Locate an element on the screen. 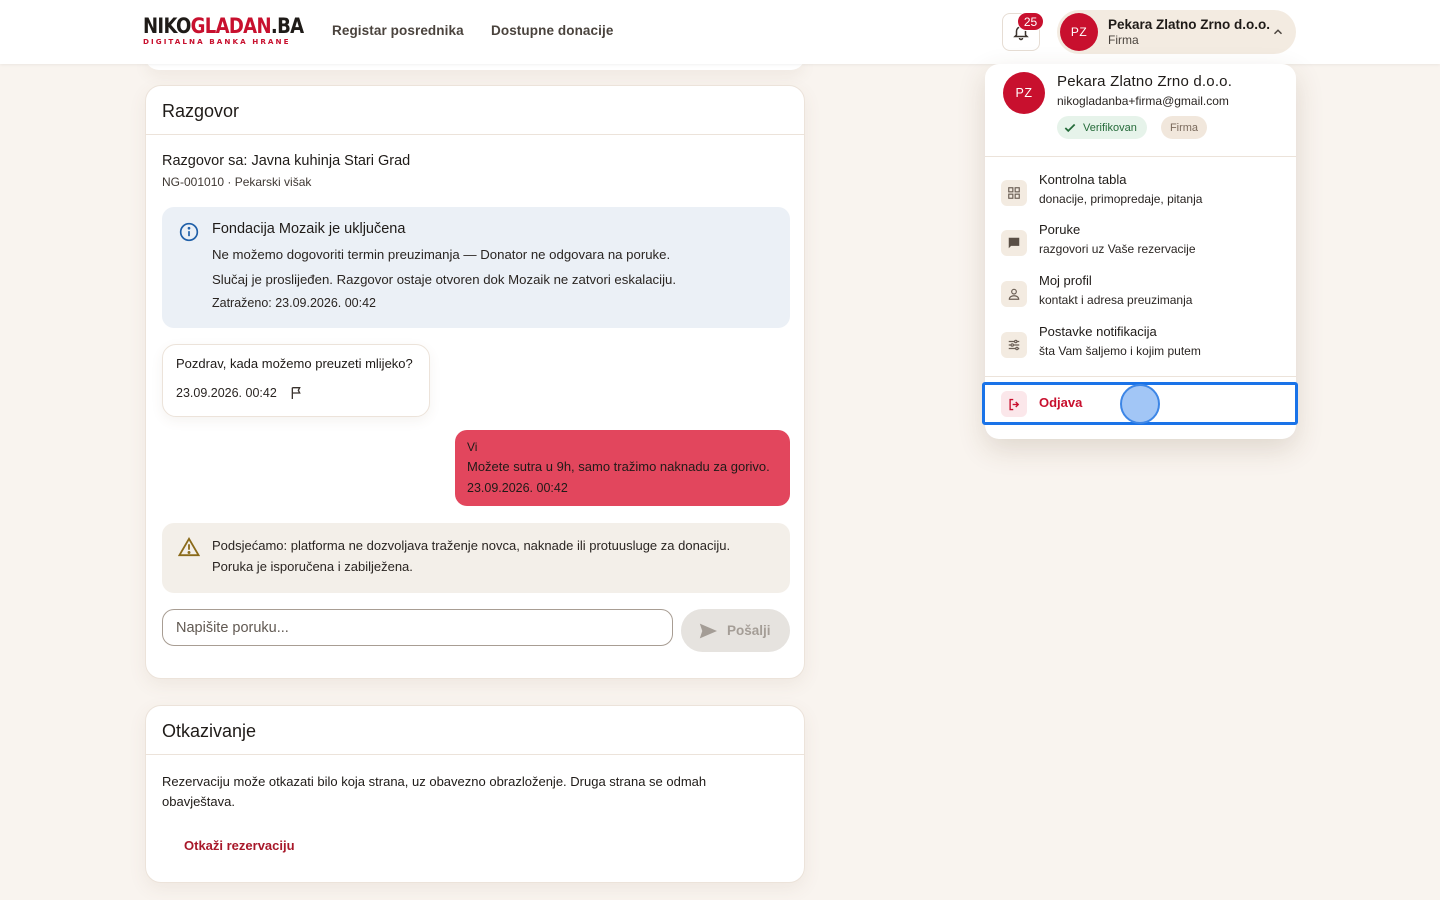 The width and height of the screenshot is (1440, 900). dropdown-avatar: PZ is located at coordinates (1024, 93).